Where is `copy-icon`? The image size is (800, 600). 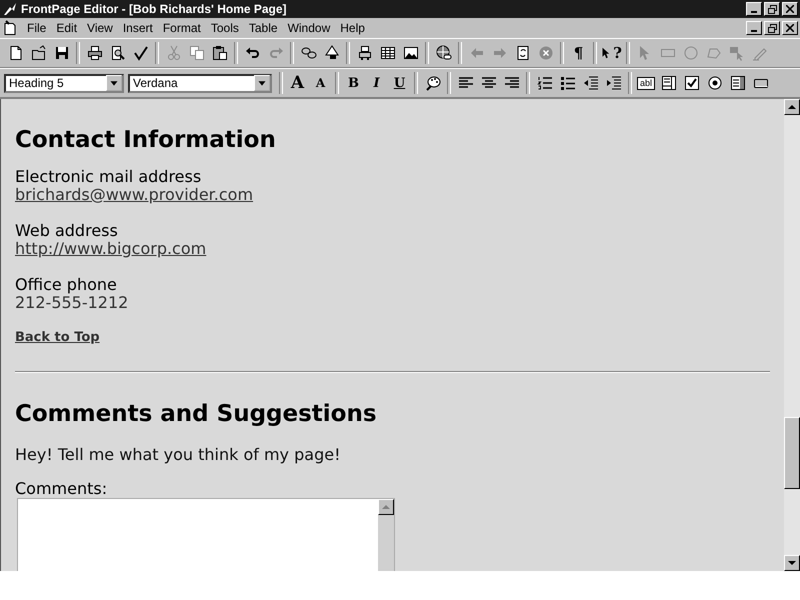 copy-icon is located at coordinates (196, 53).